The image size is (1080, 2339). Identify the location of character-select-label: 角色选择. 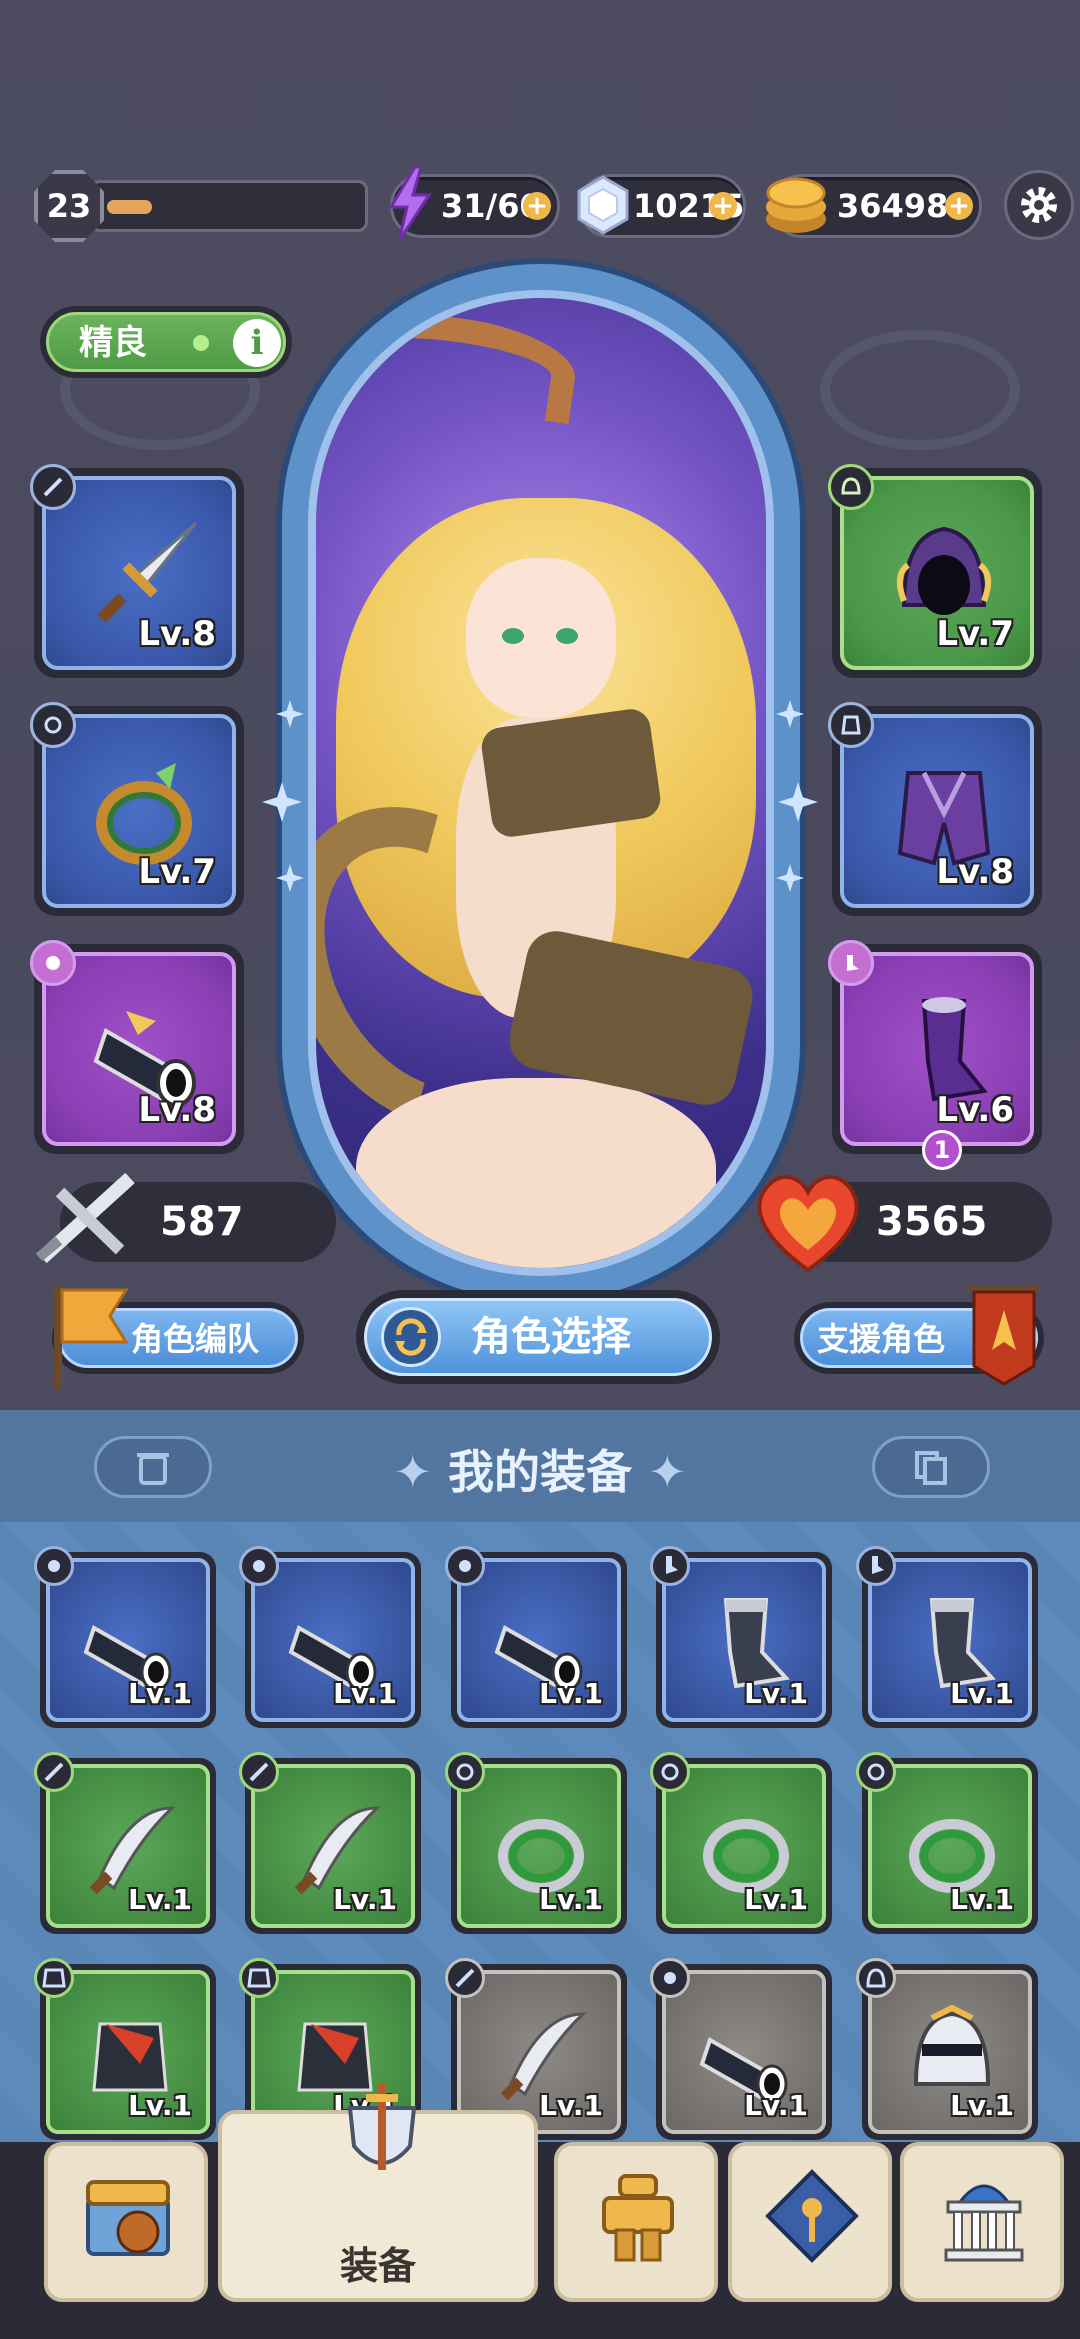
(551, 1337).